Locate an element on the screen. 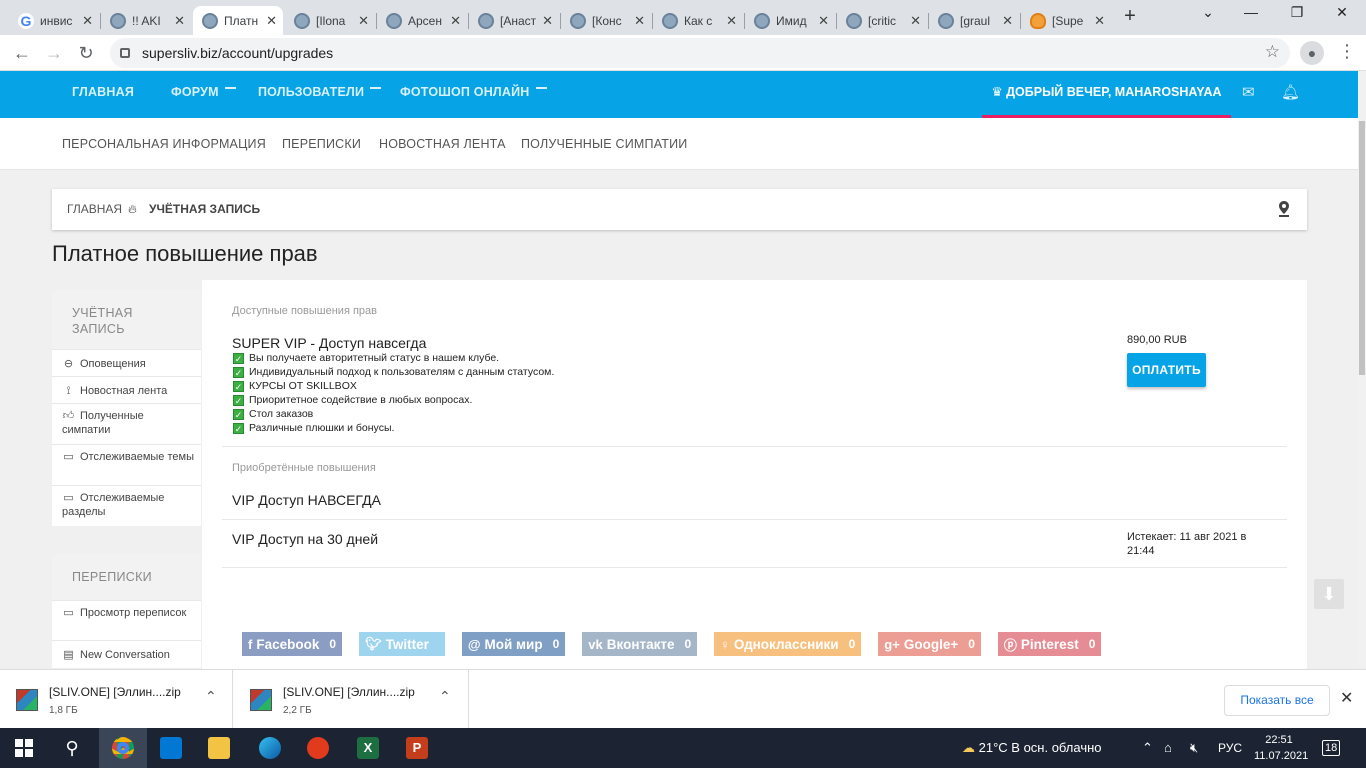 Image resolution: width=1366 pixels, height=768 pixels. volume-muted-icon: 🔇︎ is located at coordinates (1194, 748).